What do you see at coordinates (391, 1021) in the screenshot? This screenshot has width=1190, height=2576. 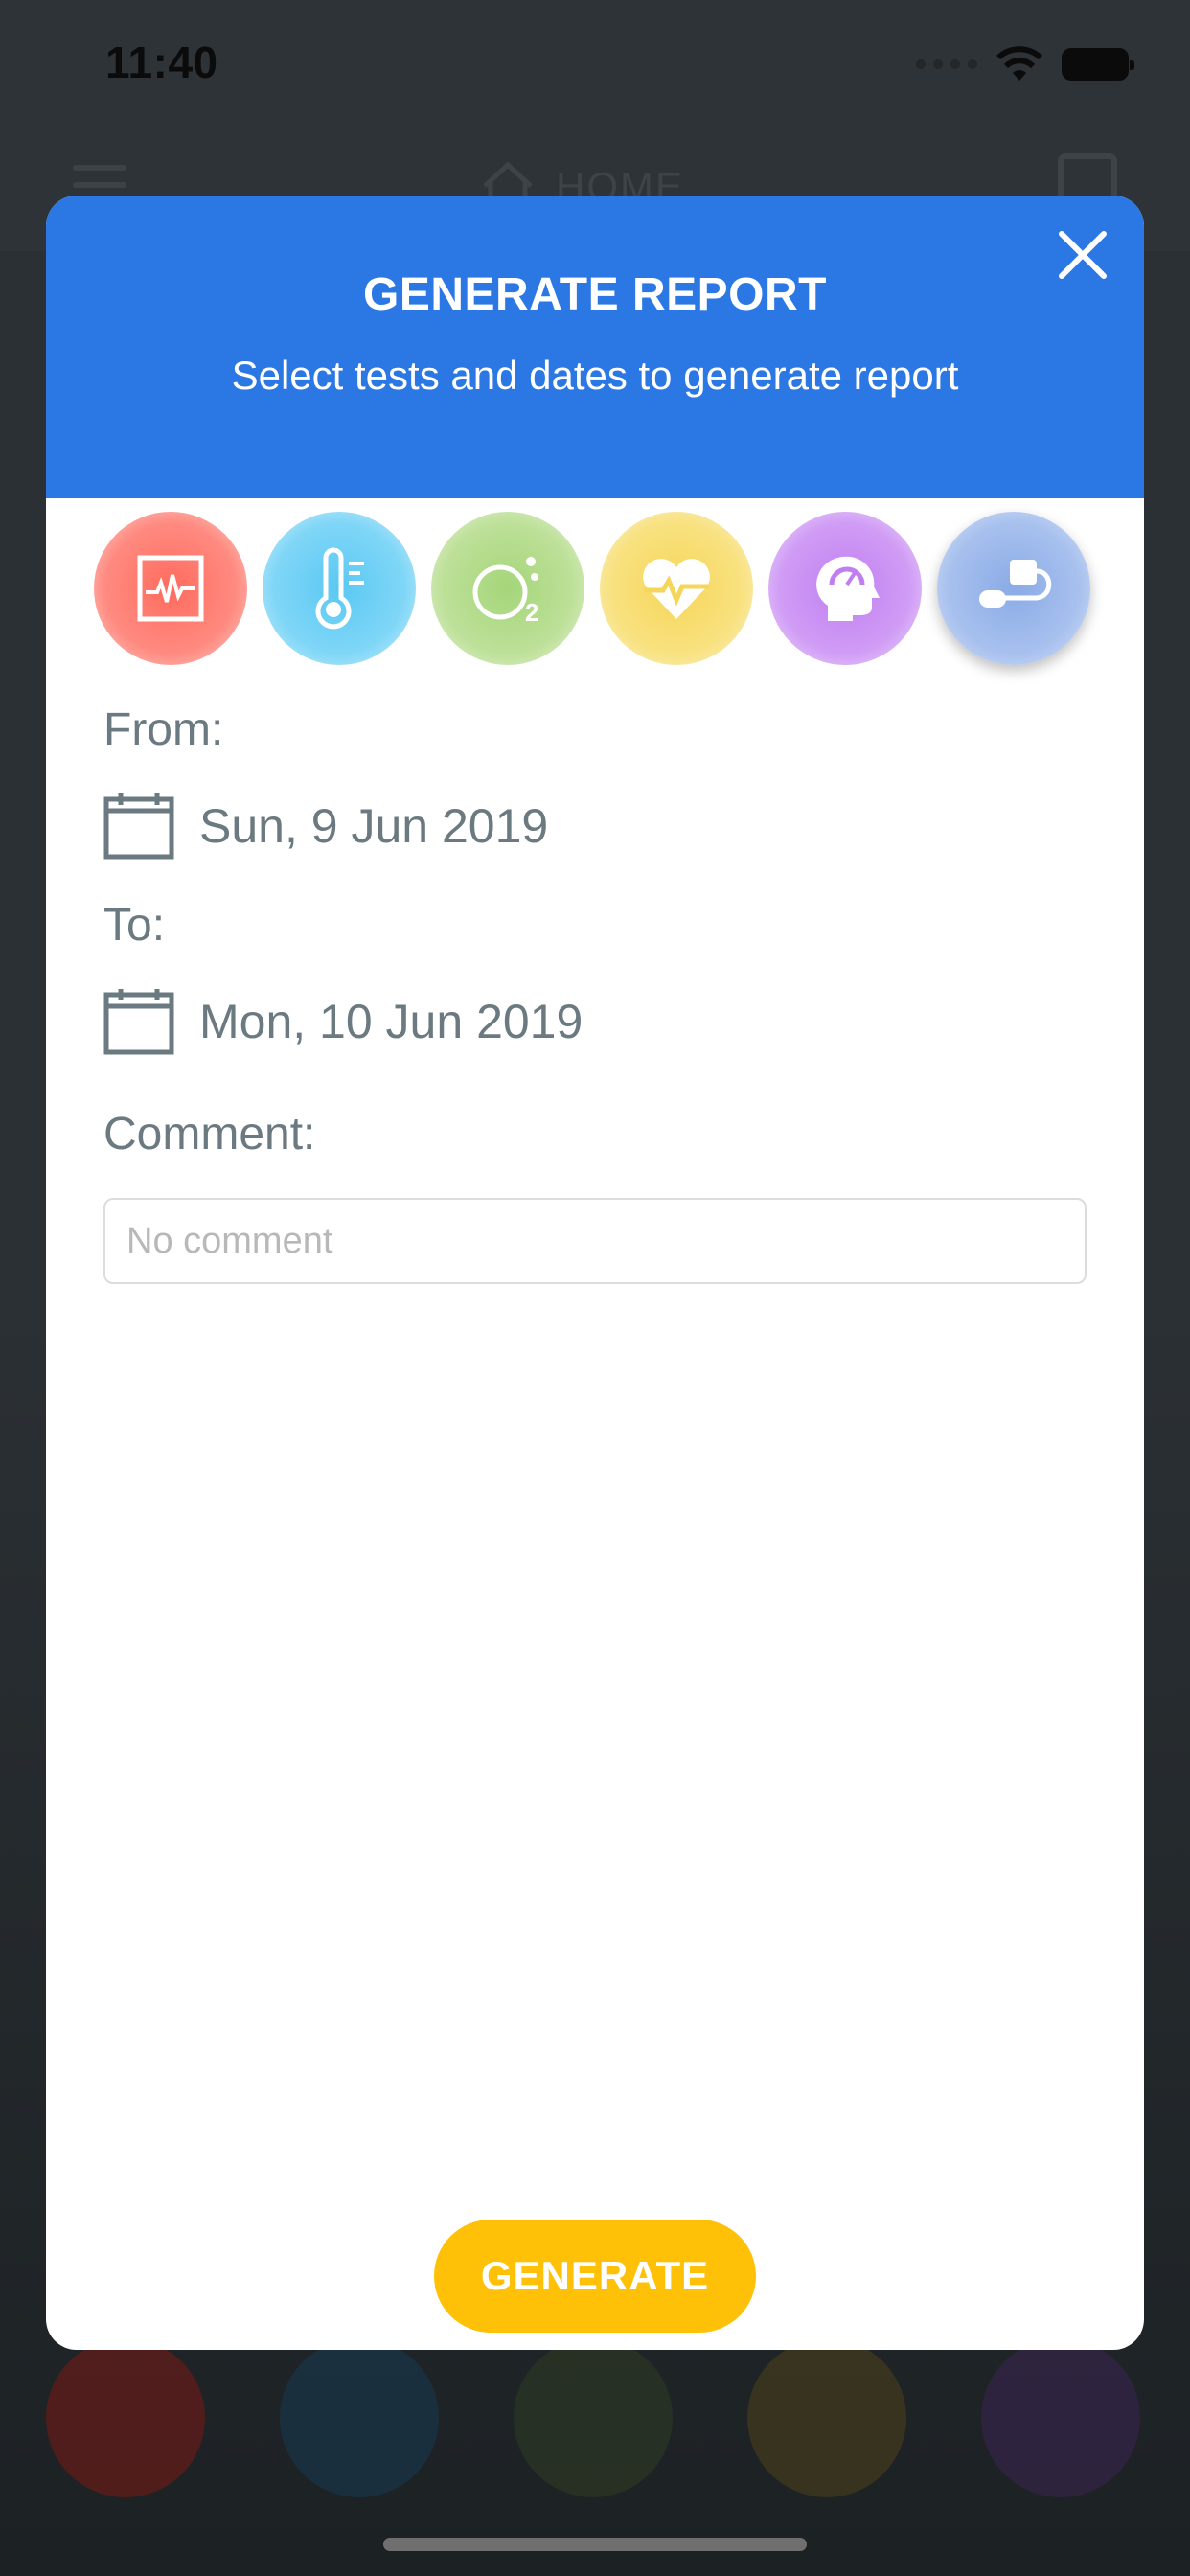 I see `to-date-value: Mon, 10 Jun 2019` at bounding box center [391, 1021].